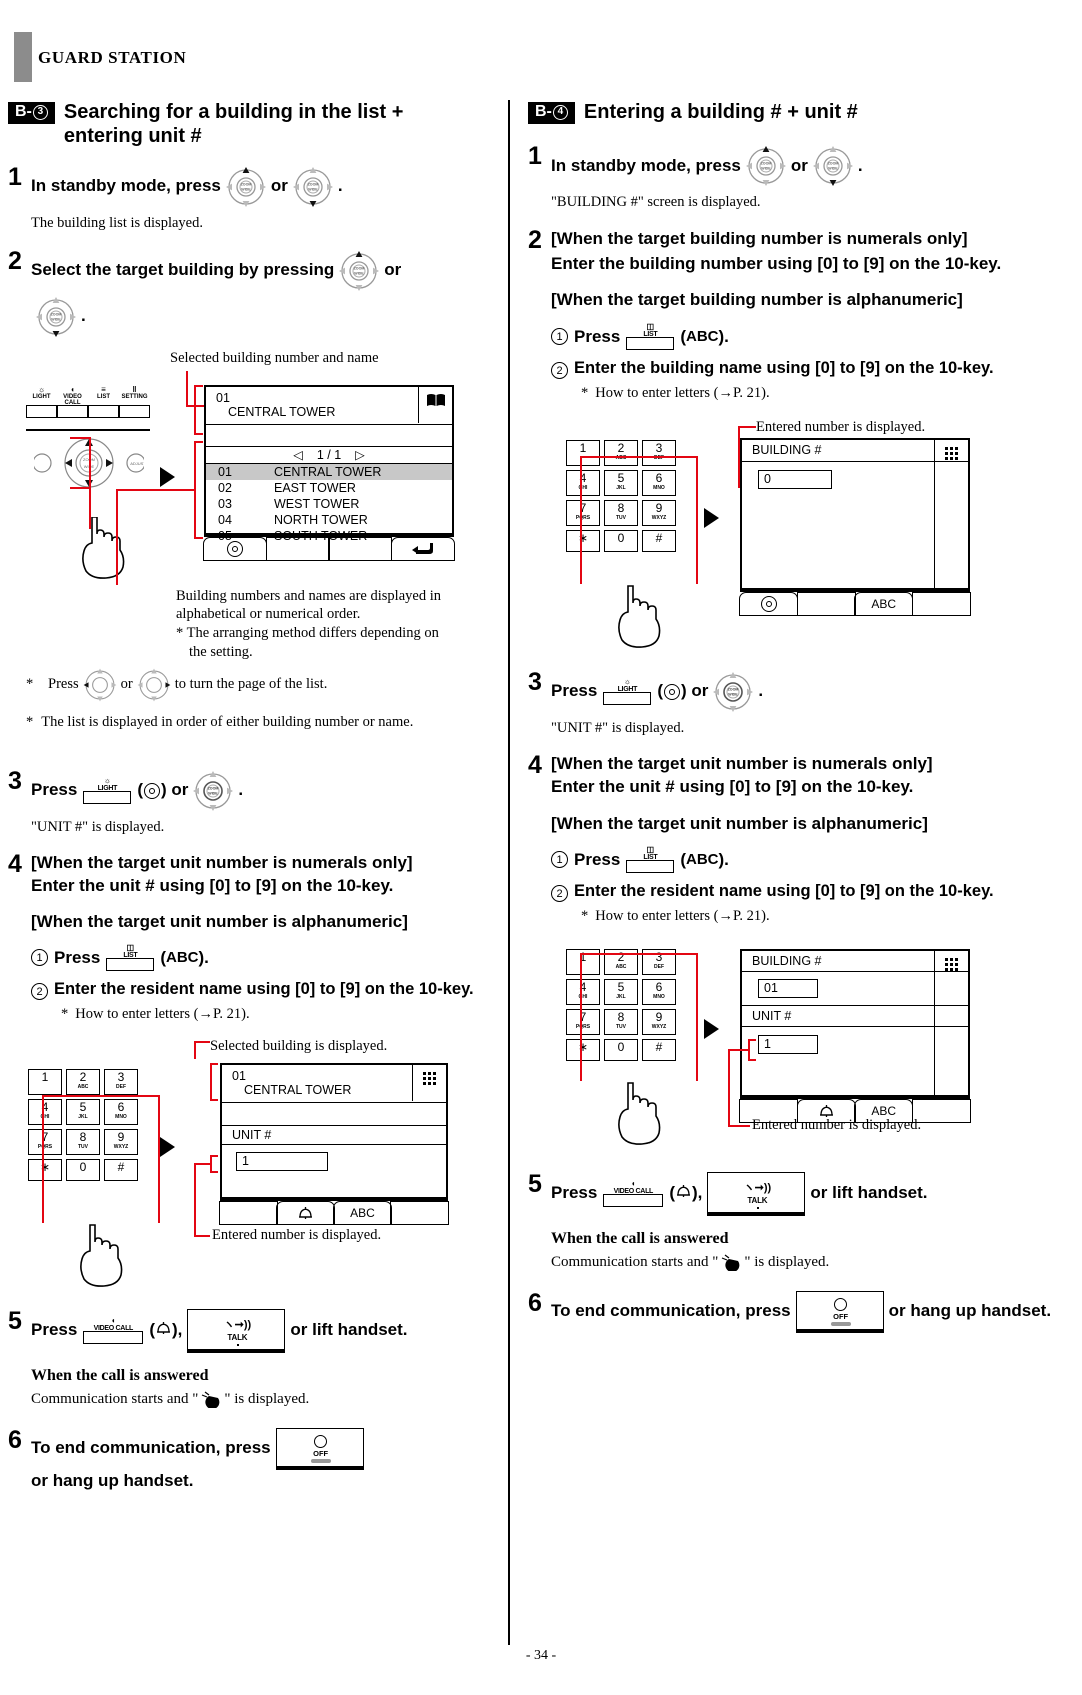 This screenshot has height=1695, width=1082. I want to click on step-text: Press, so click(54, 1330).